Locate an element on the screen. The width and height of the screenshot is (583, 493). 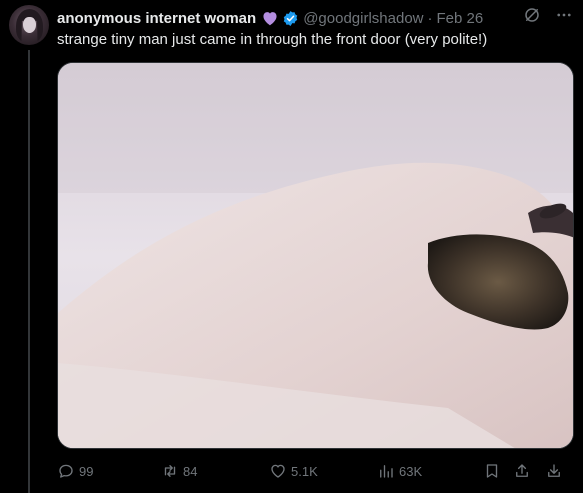
tweet-date: Feb 26 is located at coordinates (460, 18).